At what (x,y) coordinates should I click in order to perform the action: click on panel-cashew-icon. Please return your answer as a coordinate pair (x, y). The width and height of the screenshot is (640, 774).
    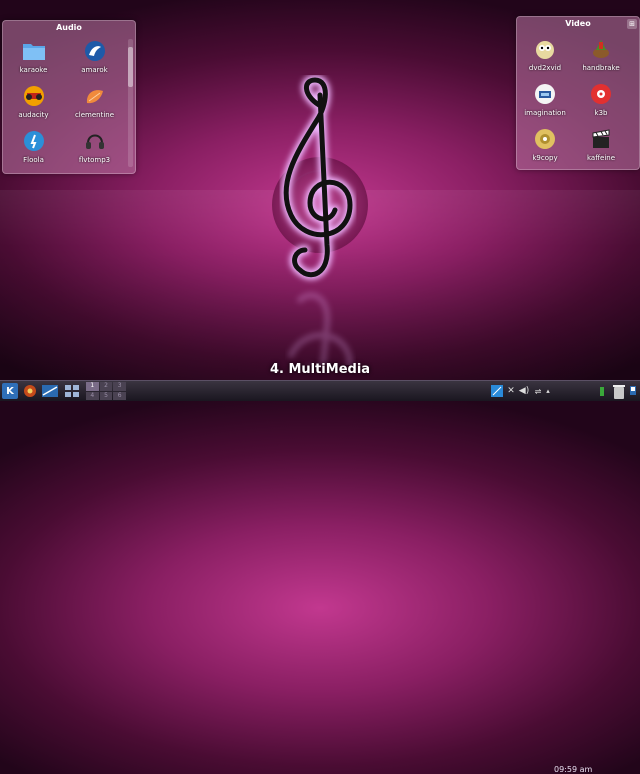
    Looking at the image, I should click on (633, 391).